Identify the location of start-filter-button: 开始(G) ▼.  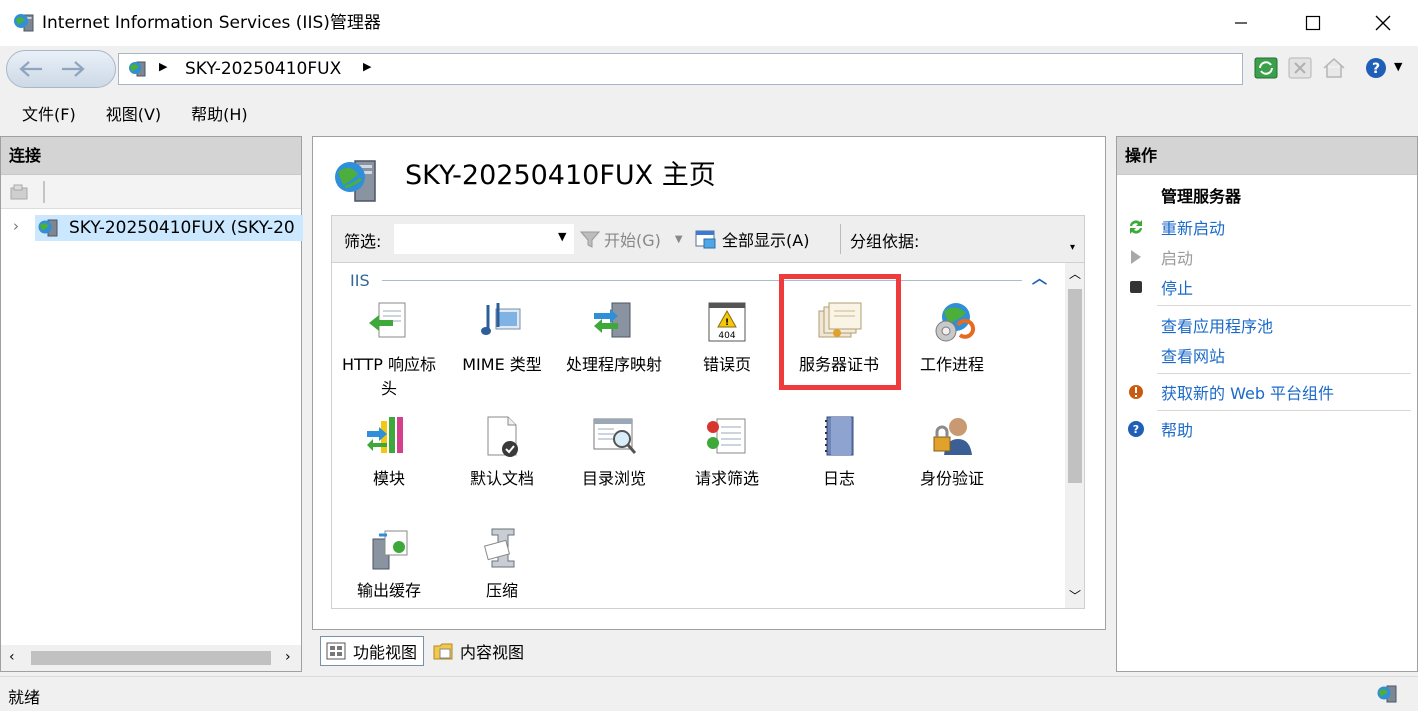
(631, 239).